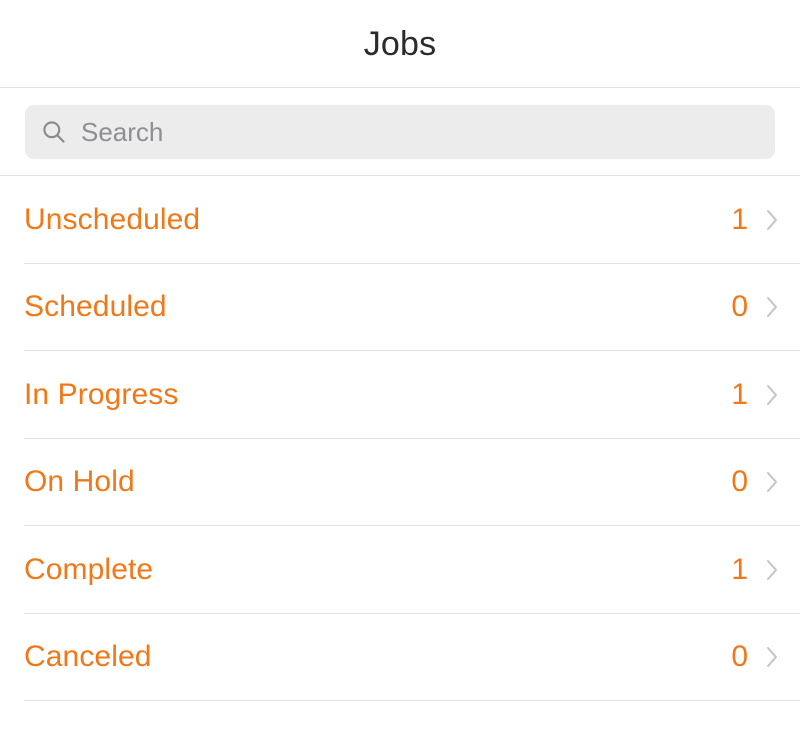 The width and height of the screenshot is (800, 738). I want to click on list-item-unscheduled: Unscheduled 1, so click(400, 220).